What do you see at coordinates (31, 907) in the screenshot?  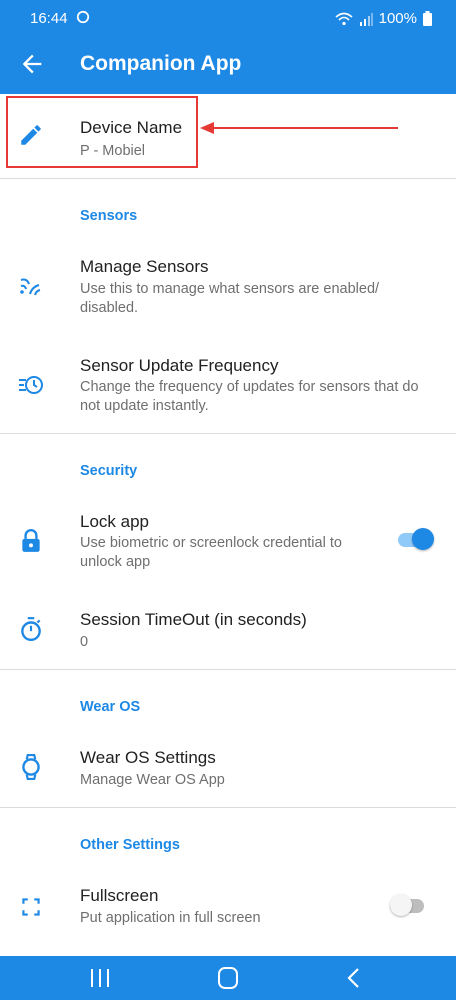 I see `fullscreen-icon` at bounding box center [31, 907].